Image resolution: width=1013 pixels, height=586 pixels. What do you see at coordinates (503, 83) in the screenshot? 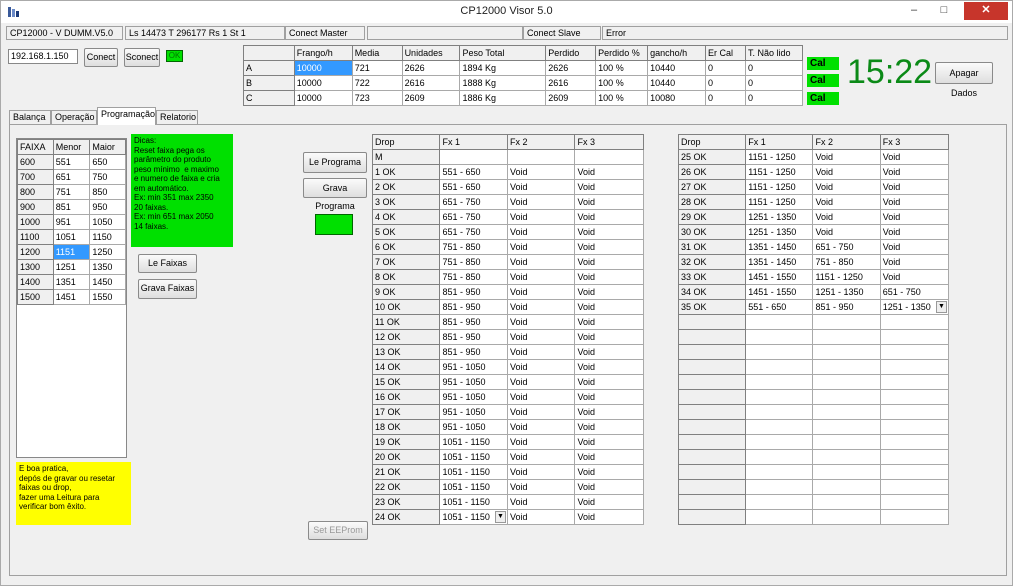
I see `production-cell: 1888 Kg` at bounding box center [503, 83].